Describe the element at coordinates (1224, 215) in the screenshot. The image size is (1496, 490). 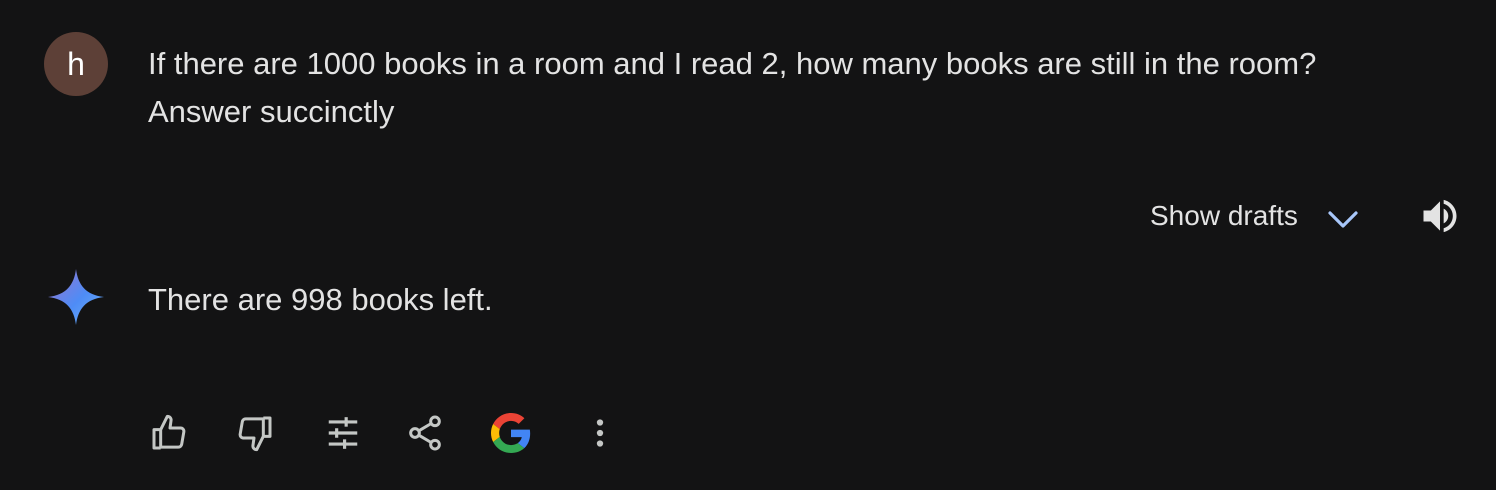
I see `show-drafts-label: Show drafts` at that location.